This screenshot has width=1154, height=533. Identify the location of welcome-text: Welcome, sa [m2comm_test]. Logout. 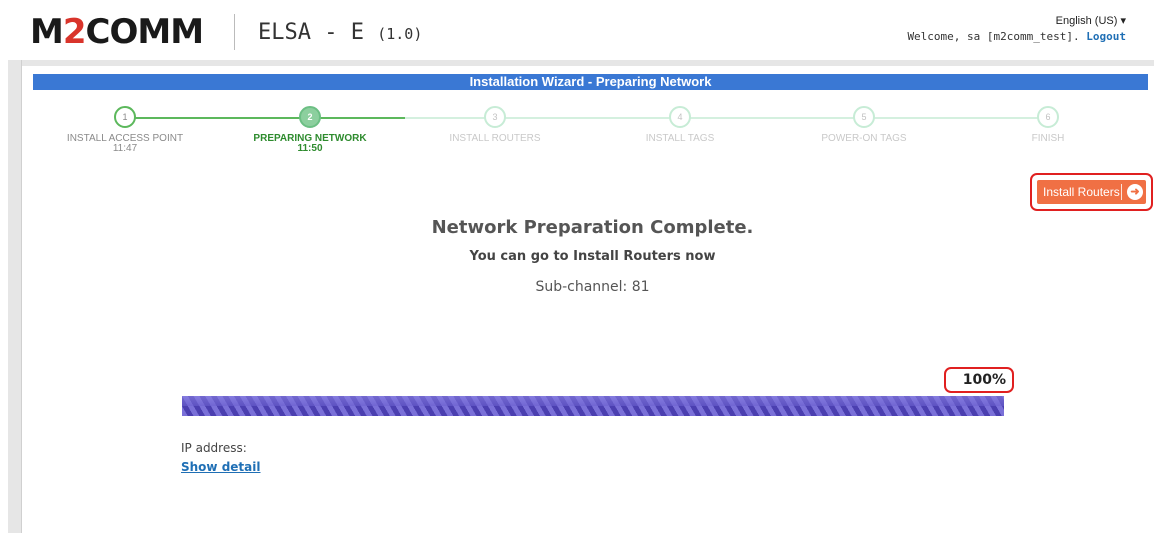
(1016, 36).